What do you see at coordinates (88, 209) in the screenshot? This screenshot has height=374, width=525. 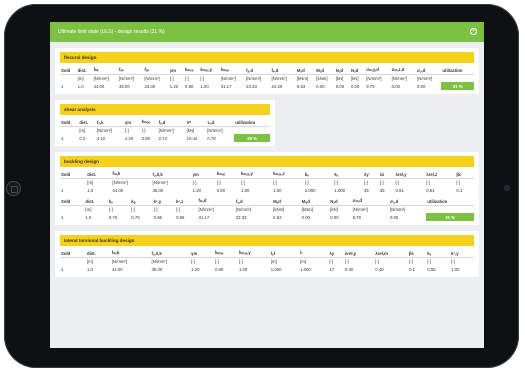 I see `unit-cell: [m]` at bounding box center [88, 209].